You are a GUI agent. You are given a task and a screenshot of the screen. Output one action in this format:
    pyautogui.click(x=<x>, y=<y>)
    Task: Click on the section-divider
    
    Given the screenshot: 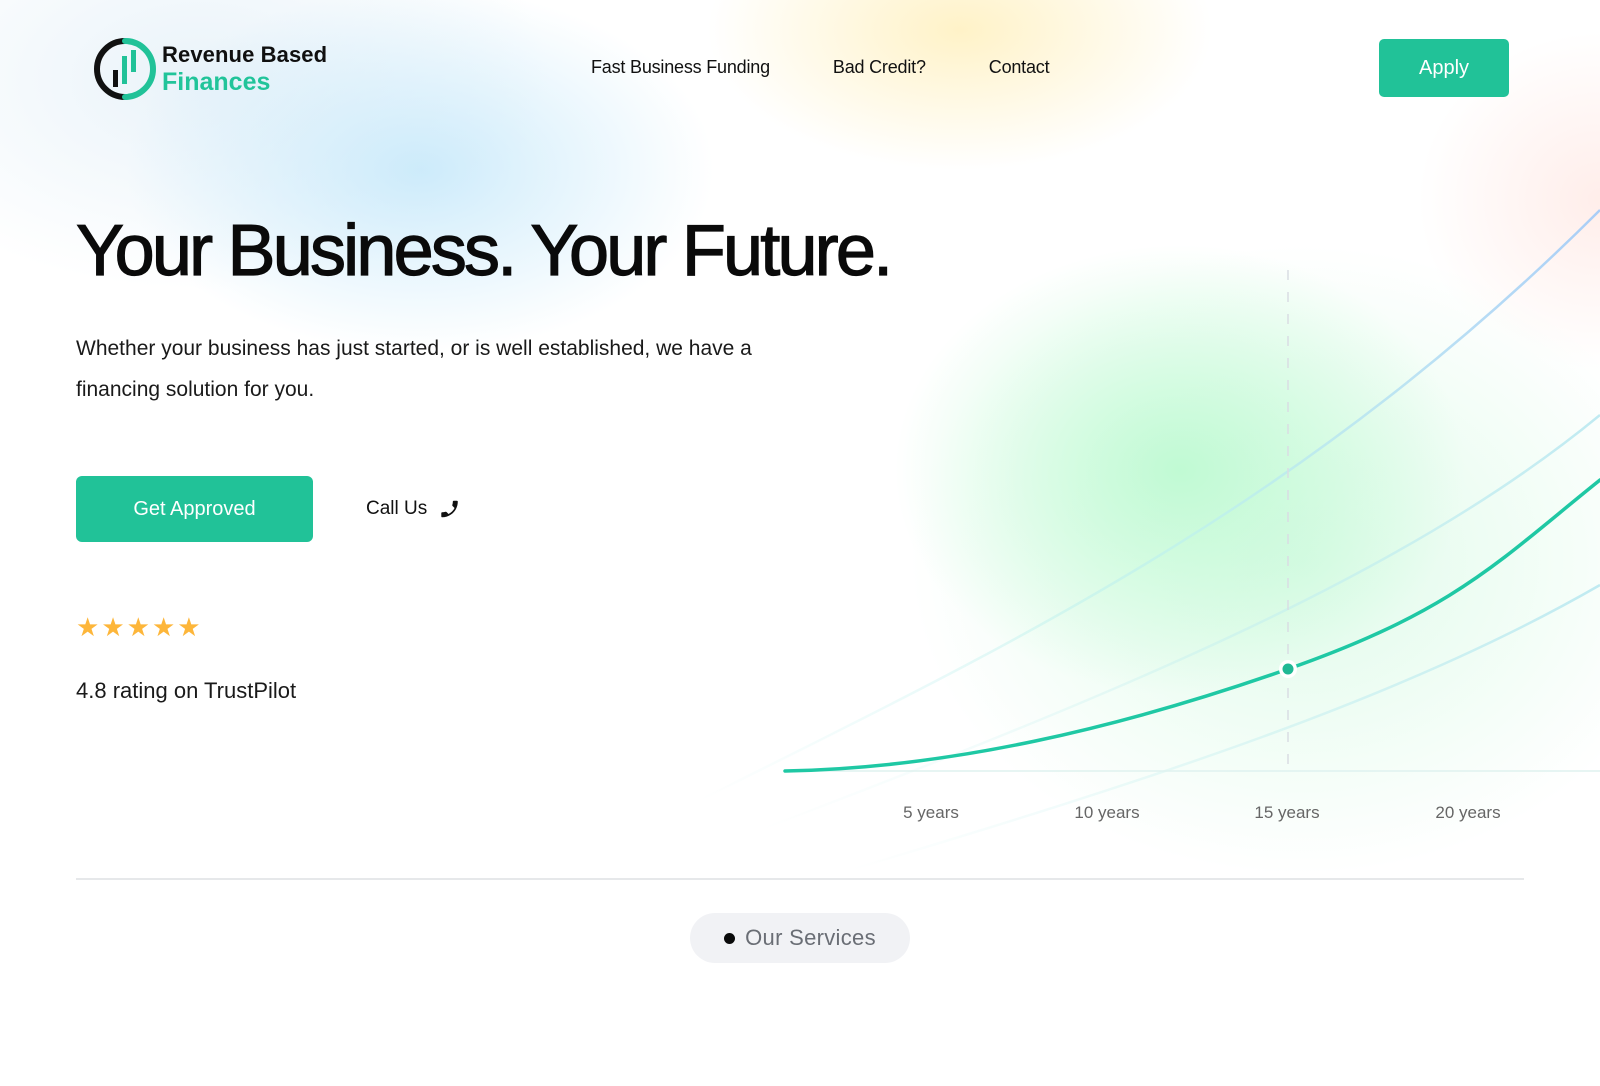 What is the action you would take?
    pyautogui.click(x=800, y=879)
    